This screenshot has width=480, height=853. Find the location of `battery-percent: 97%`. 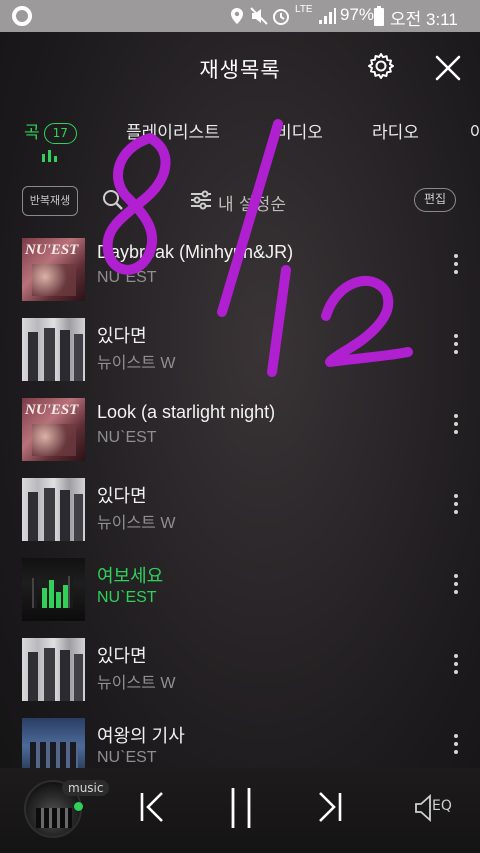

battery-percent: 97% is located at coordinates (357, 14).